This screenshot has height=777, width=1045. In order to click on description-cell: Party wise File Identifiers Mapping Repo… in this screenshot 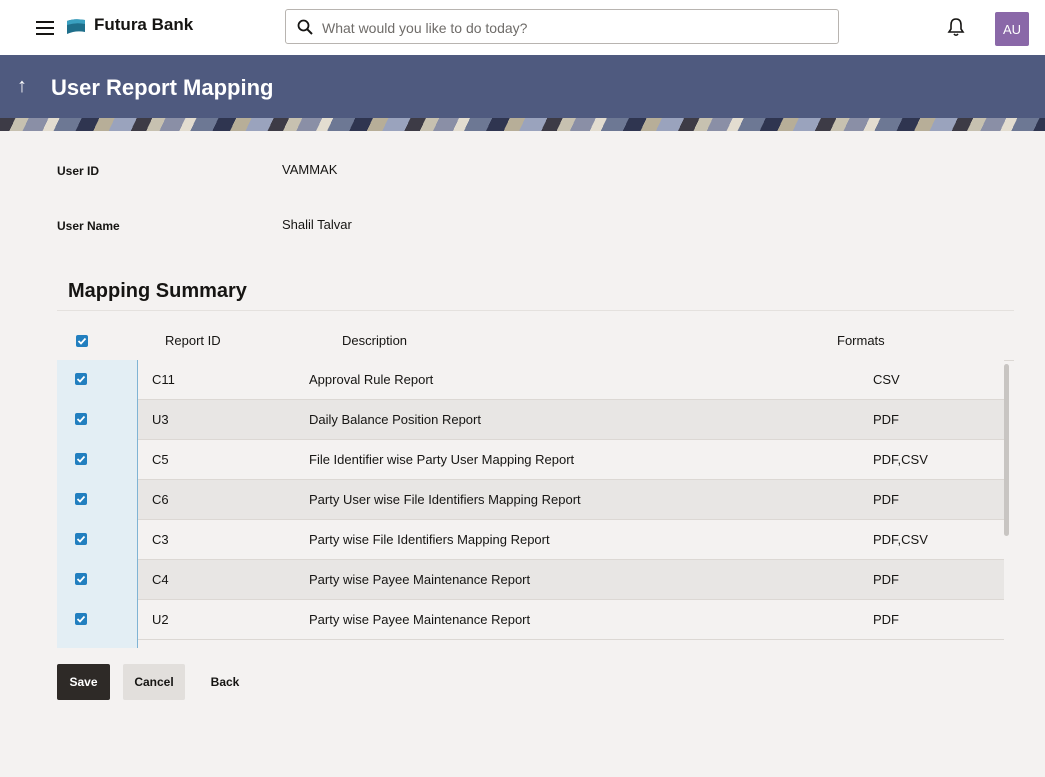, I will do `click(429, 539)`.